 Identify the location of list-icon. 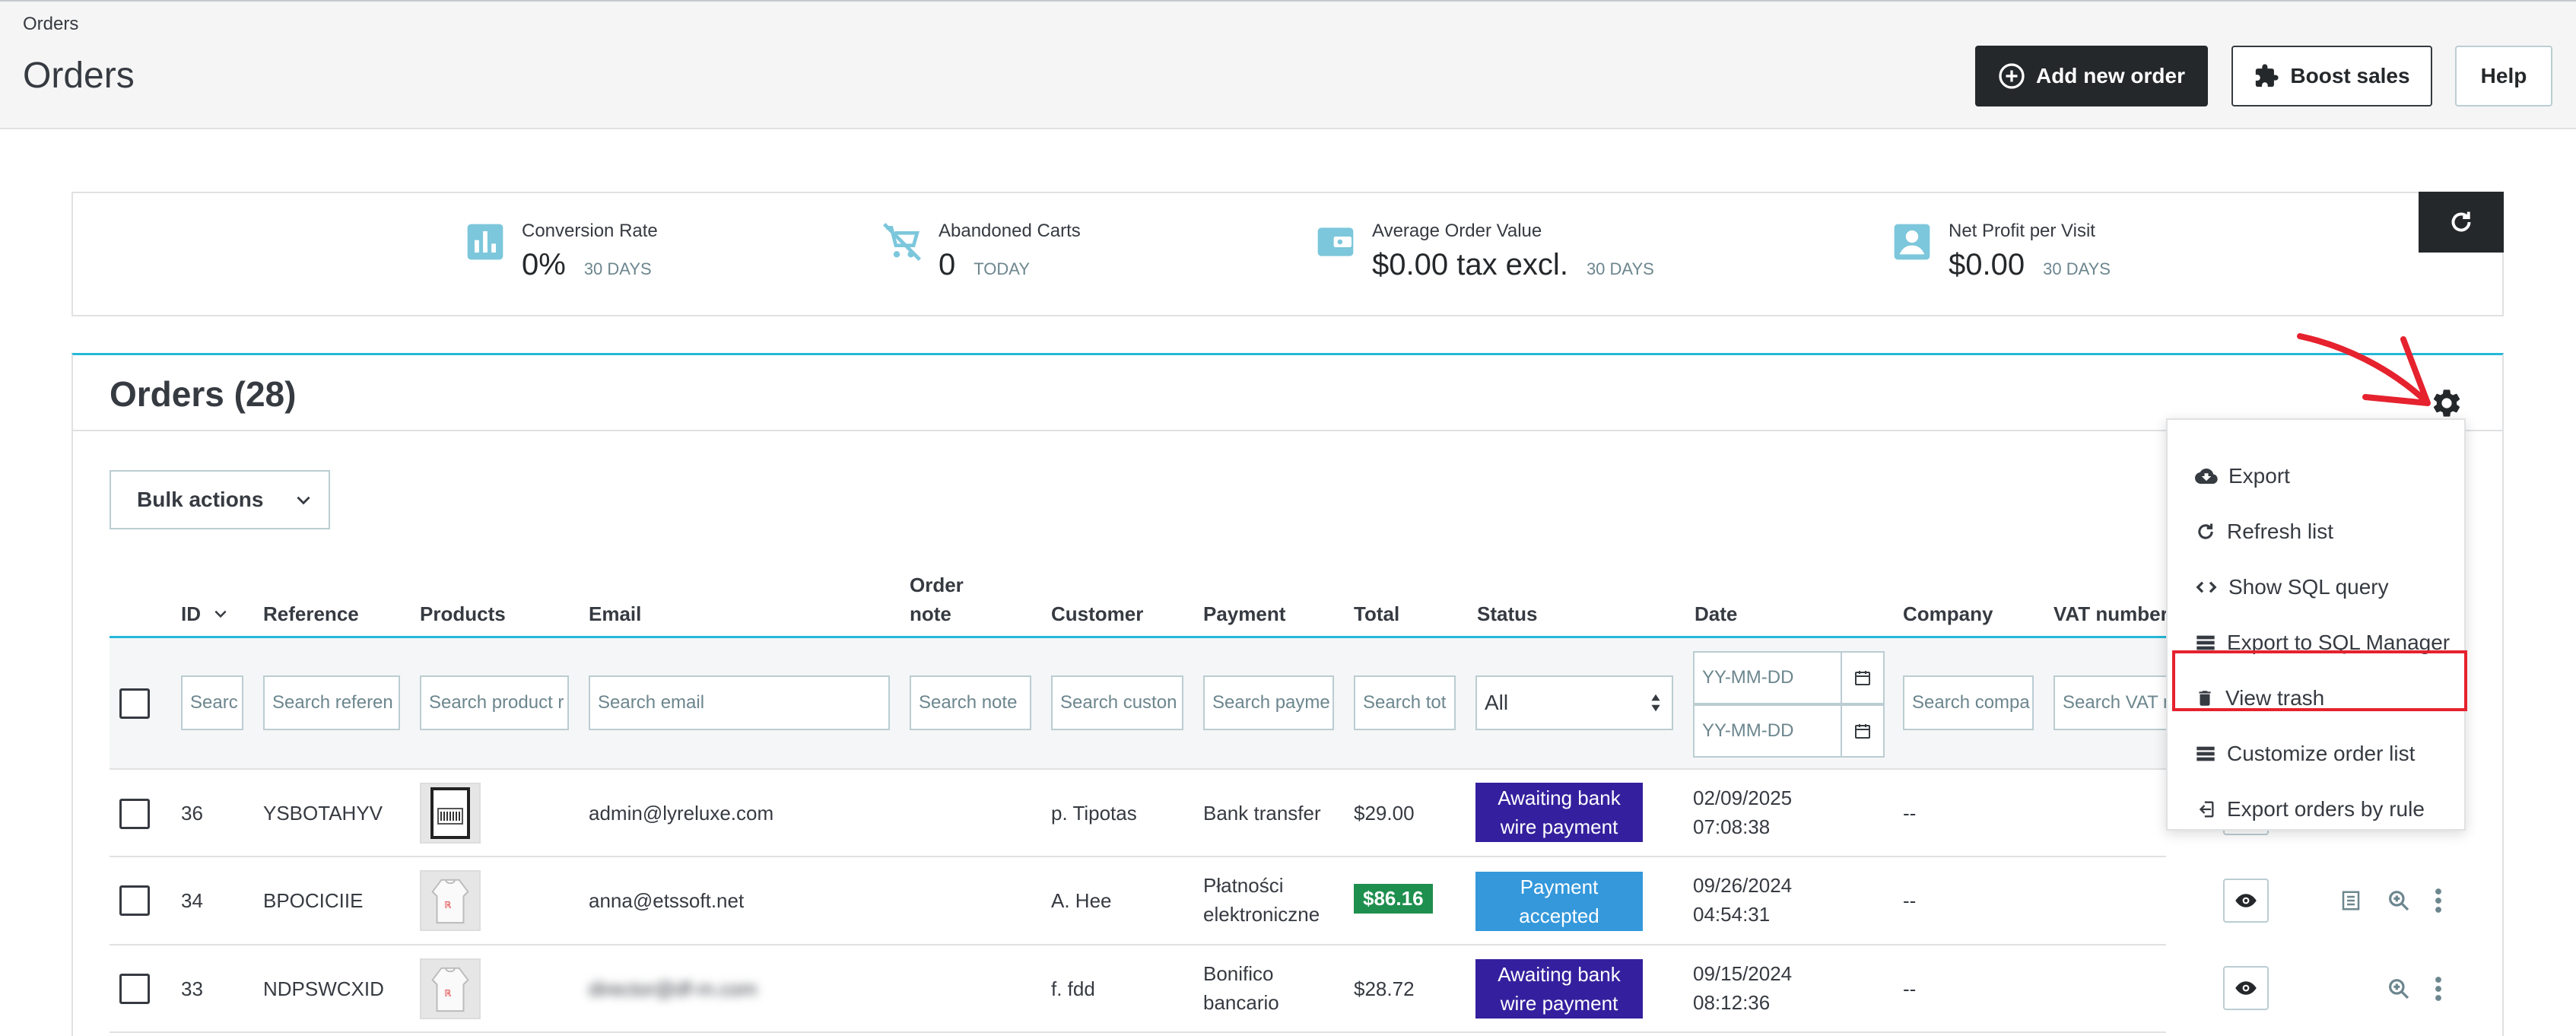
(2205, 753).